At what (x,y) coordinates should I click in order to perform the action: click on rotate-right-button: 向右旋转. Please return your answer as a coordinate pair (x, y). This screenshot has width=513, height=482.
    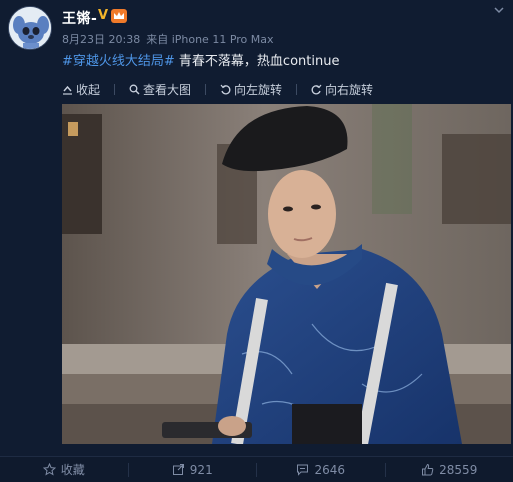
    Looking at the image, I should click on (342, 89).